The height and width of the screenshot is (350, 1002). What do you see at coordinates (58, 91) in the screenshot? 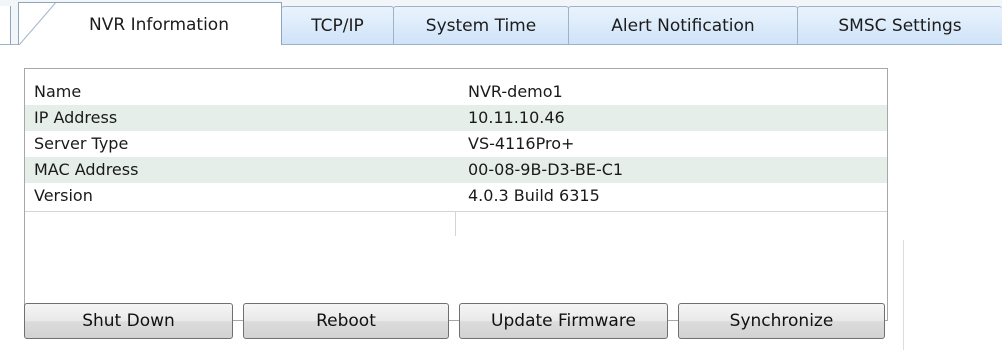
I see `row-label: Name` at bounding box center [58, 91].